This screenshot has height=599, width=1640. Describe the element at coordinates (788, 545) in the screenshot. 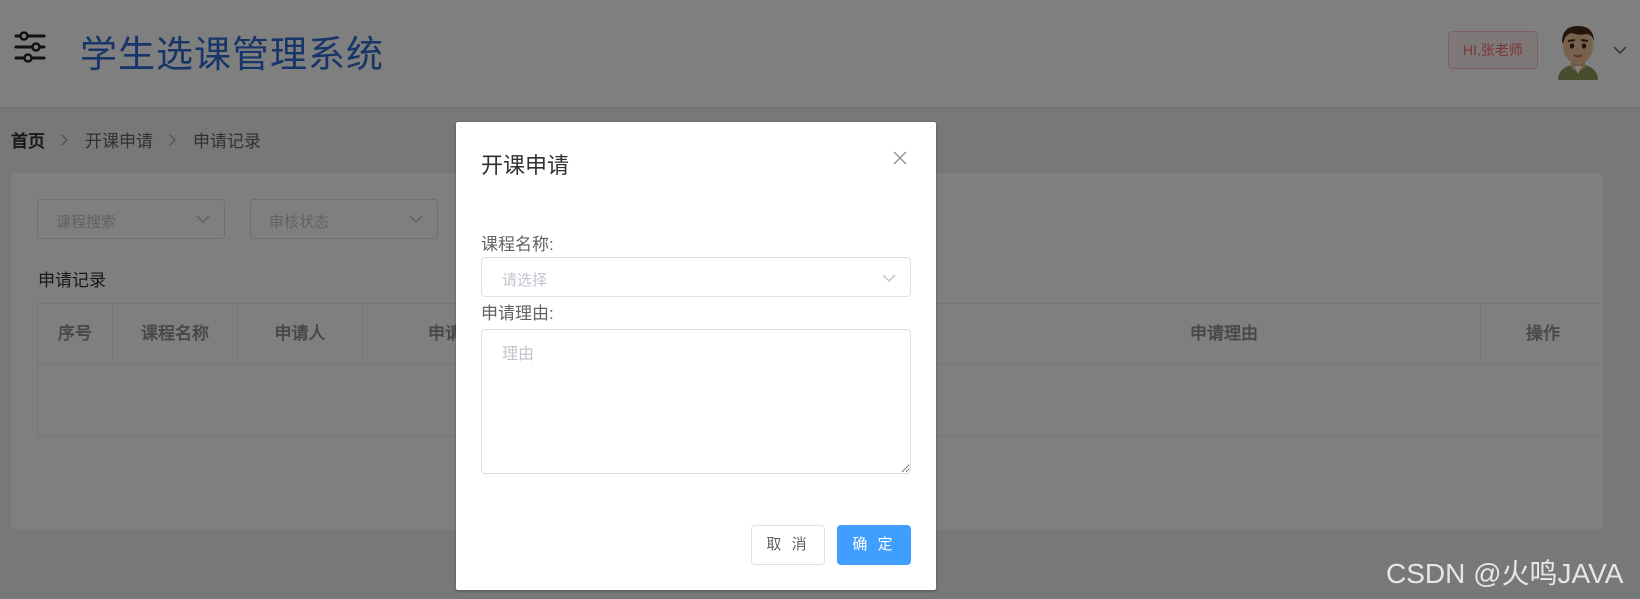

I see `cancel-button: 取 消` at that location.